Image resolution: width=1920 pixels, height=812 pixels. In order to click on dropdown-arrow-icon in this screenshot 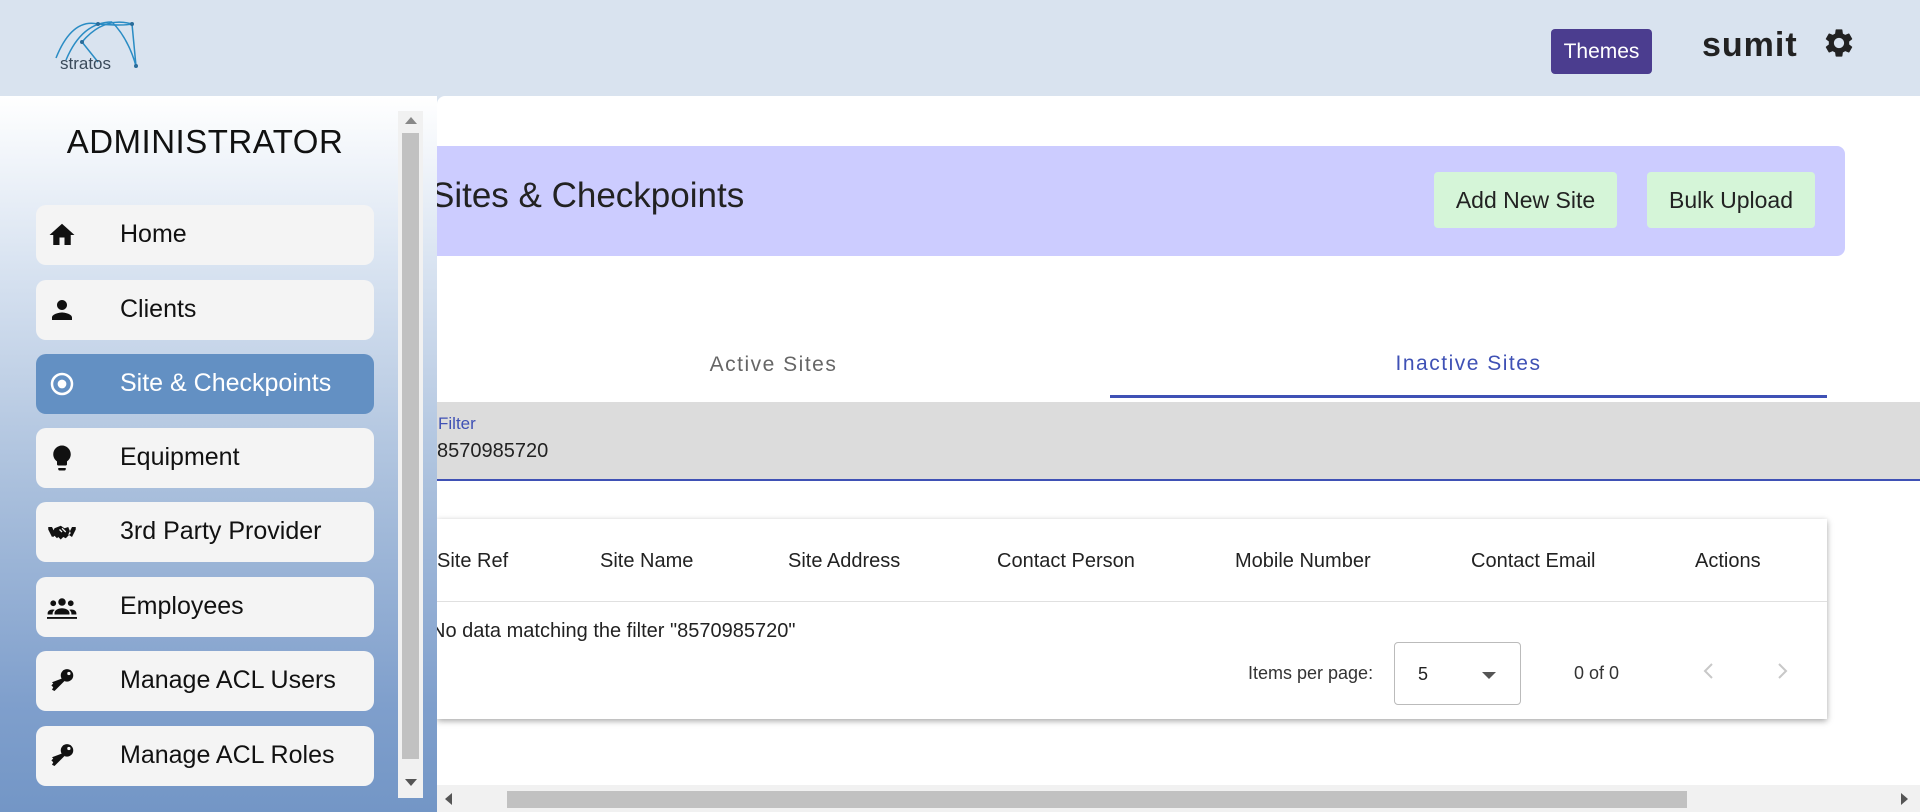, I will do `click(1489, 675)`.